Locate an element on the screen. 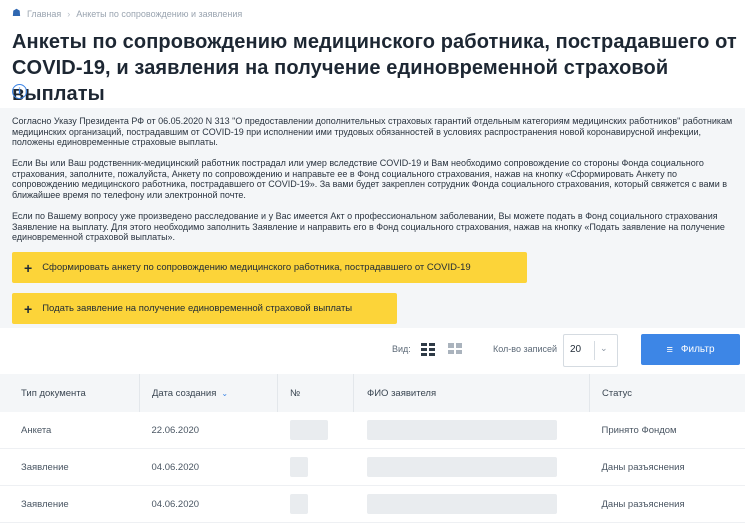 The image size is (745, 523). cell-doc-type: Анкета is located at coordinates (70, 430).